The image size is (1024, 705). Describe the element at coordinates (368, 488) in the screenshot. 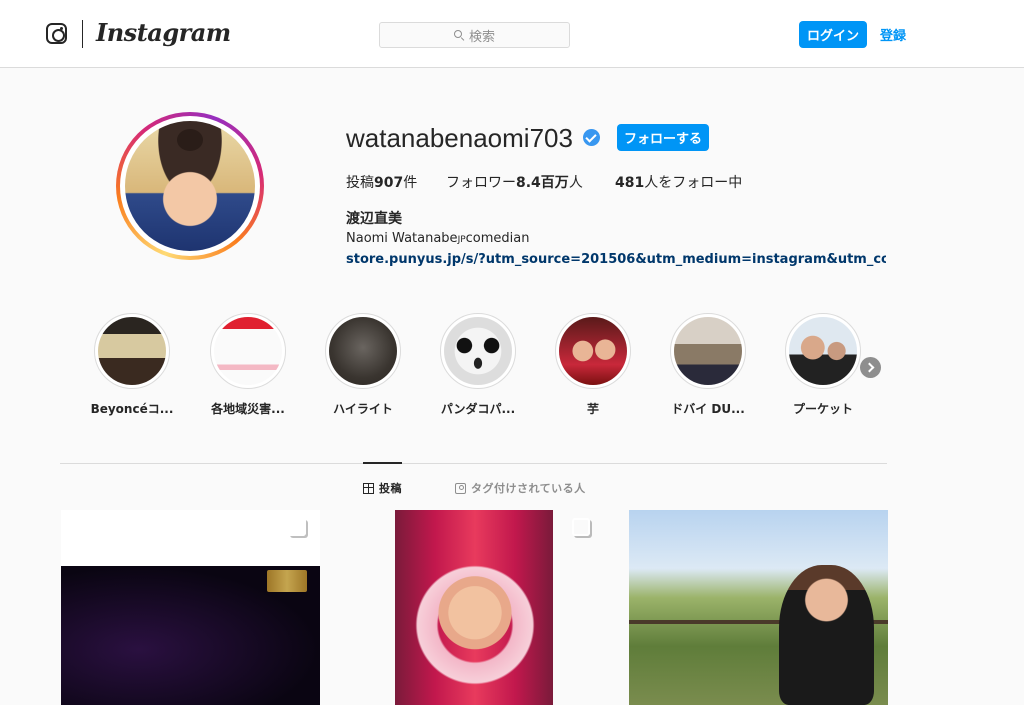

I see `grid-icon` at that location.